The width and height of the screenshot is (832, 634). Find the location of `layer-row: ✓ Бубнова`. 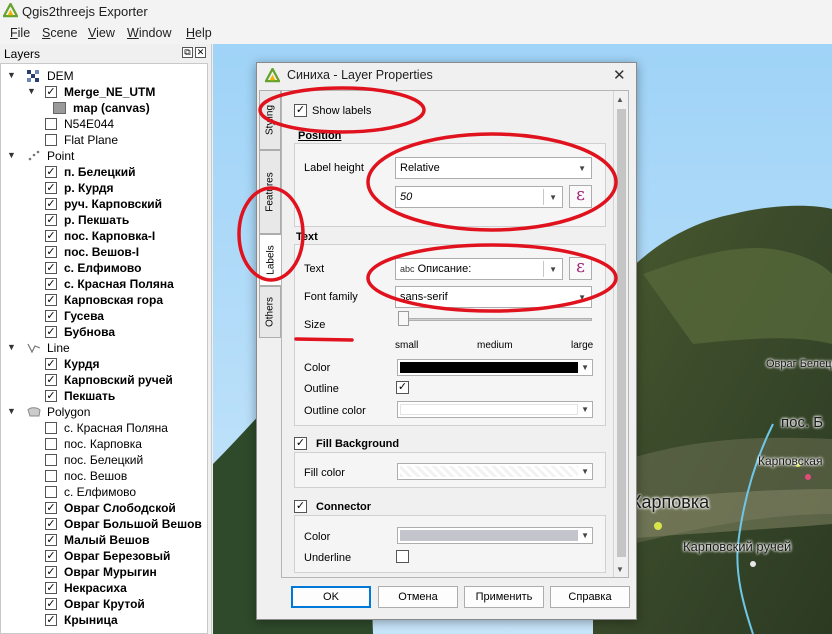

layer-row: ✓ Бубнова is located at coordinates (104, 332).